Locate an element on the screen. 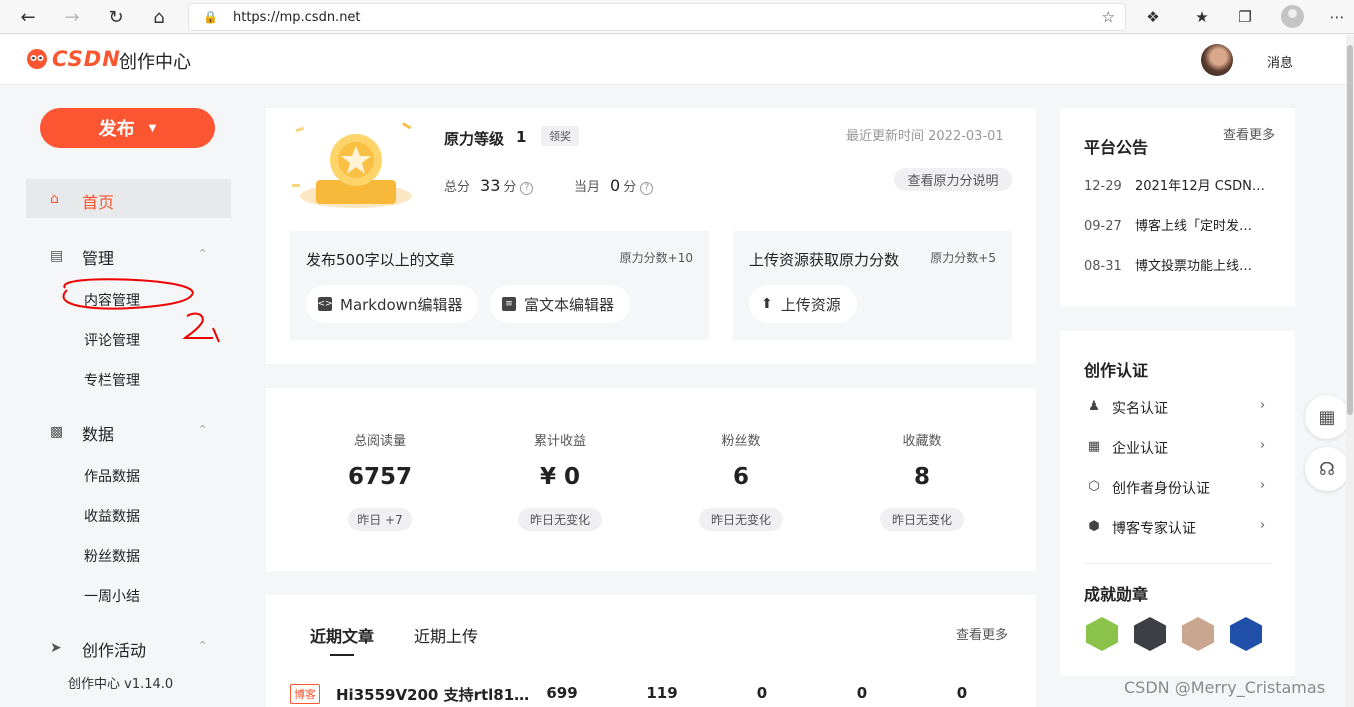  sidebar-item-works-data: 作品数据 is located at coordinates (112, 476).